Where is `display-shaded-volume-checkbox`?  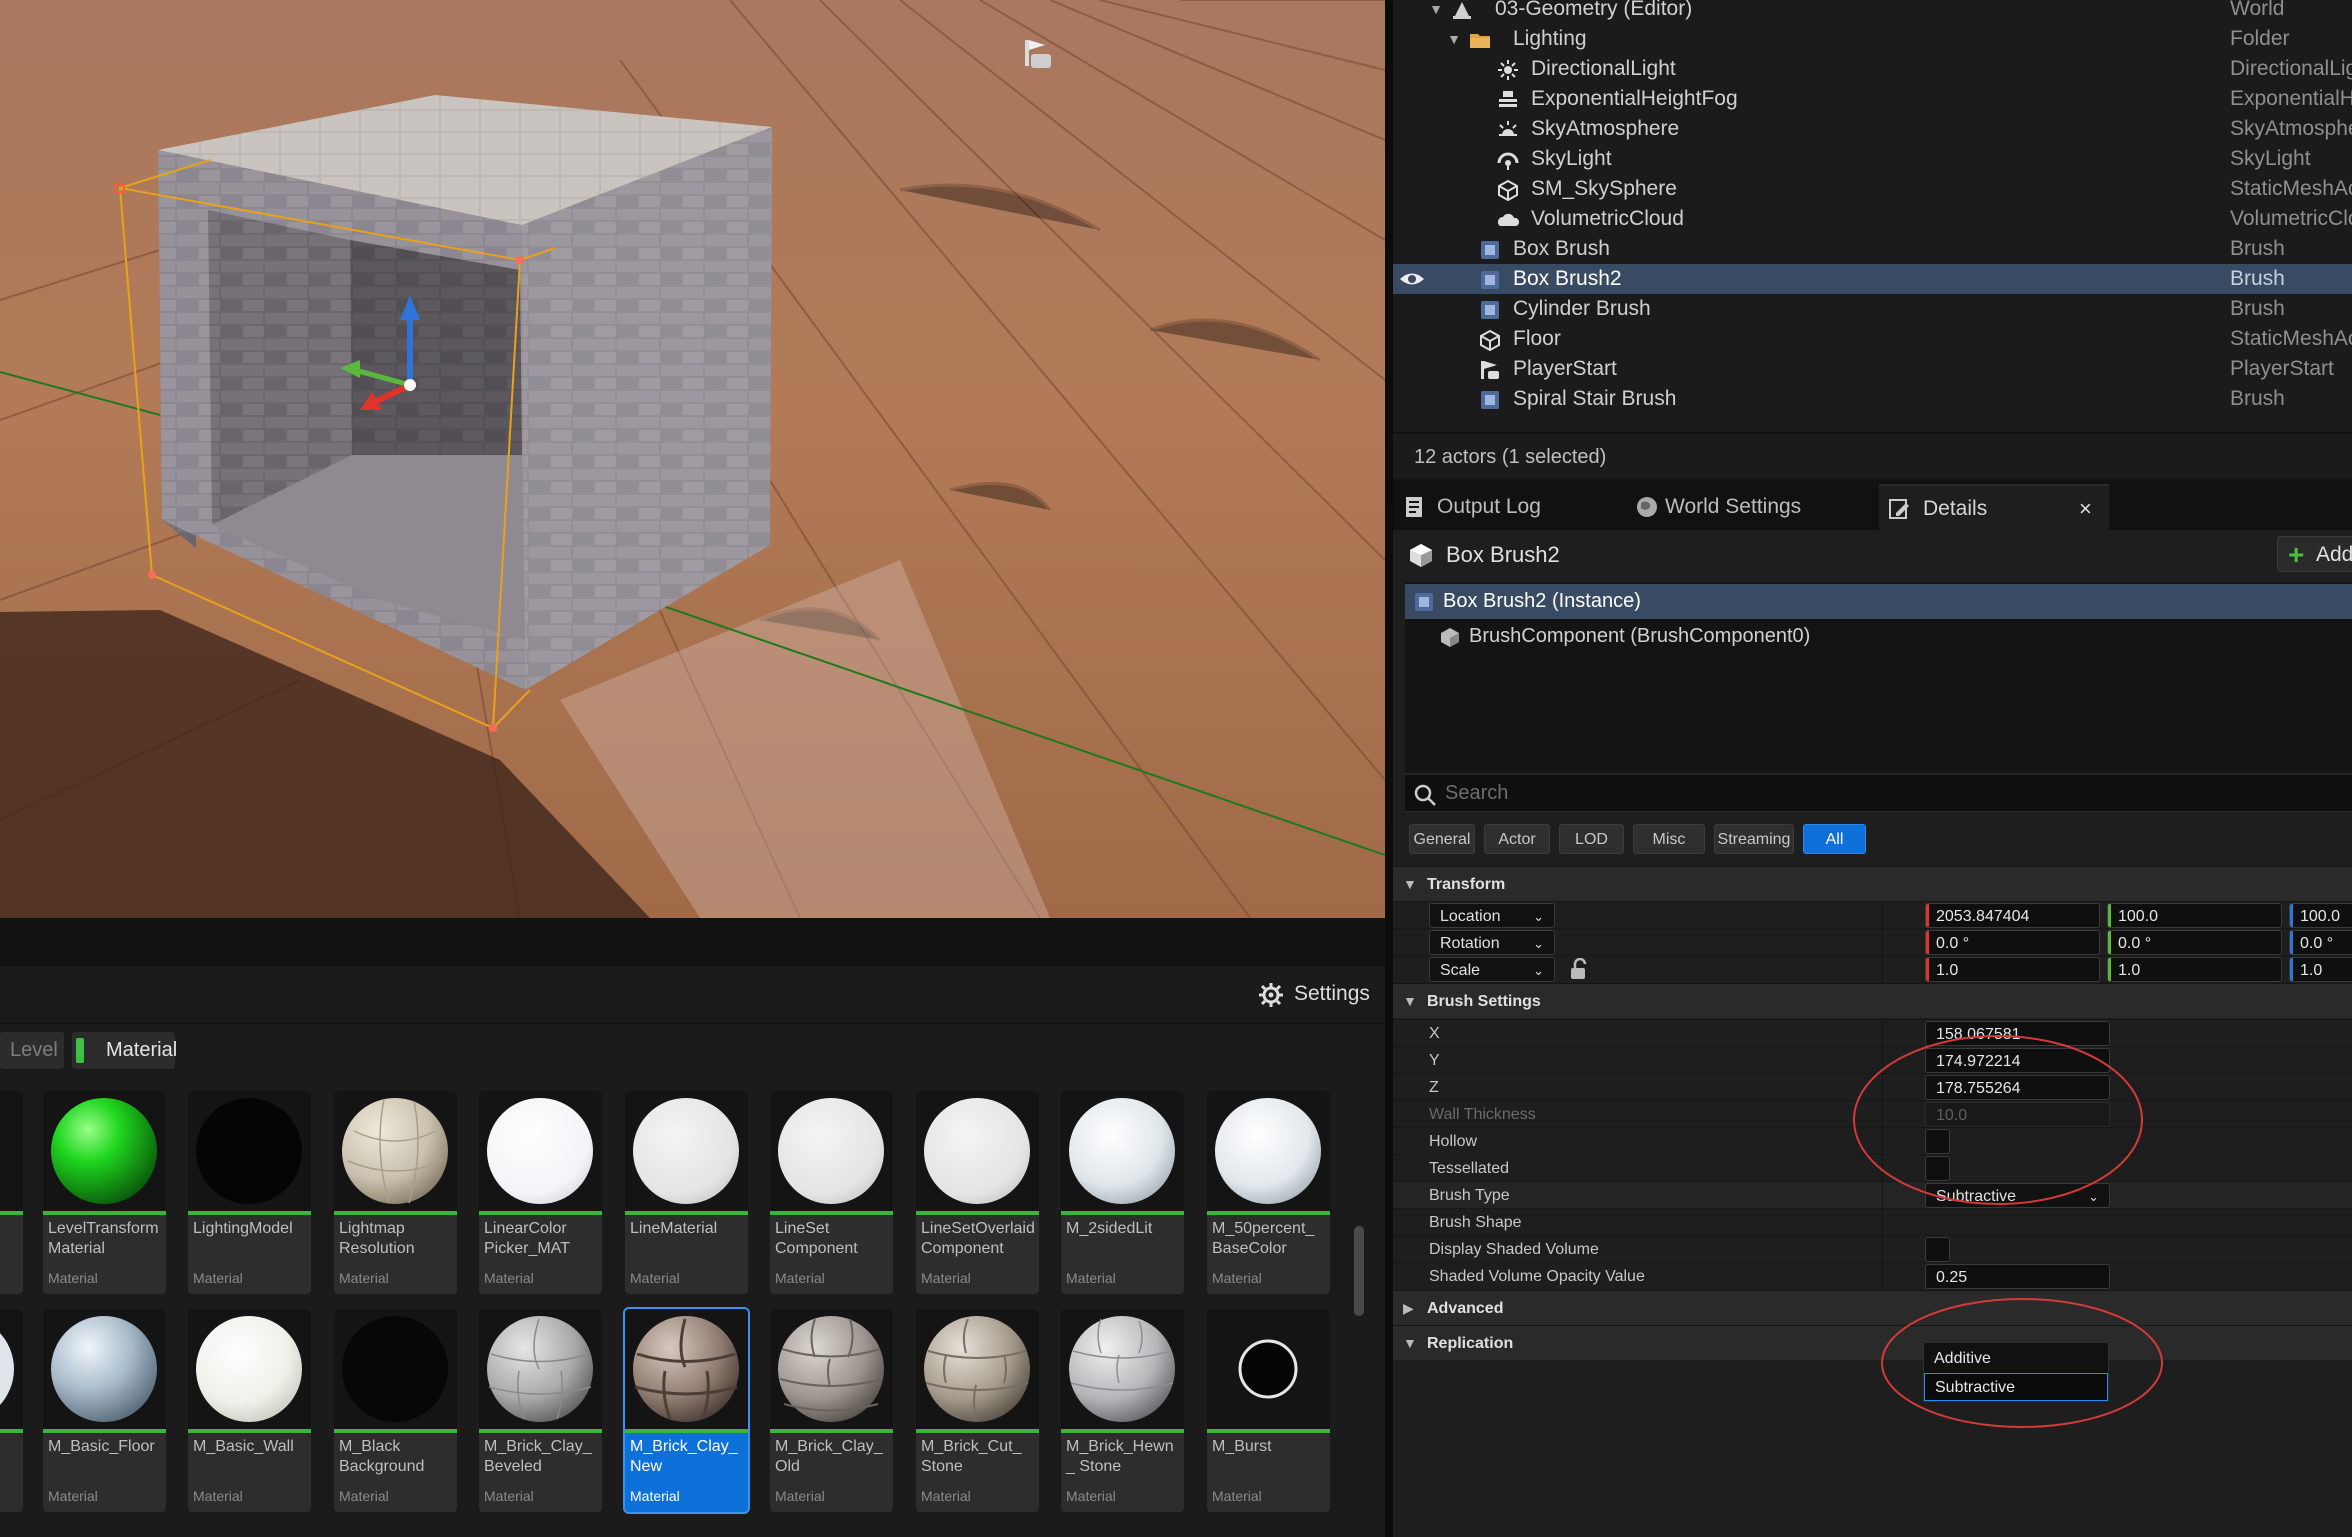
display-shaded-volume-checkbox is located at coordinates (1937, 1249).